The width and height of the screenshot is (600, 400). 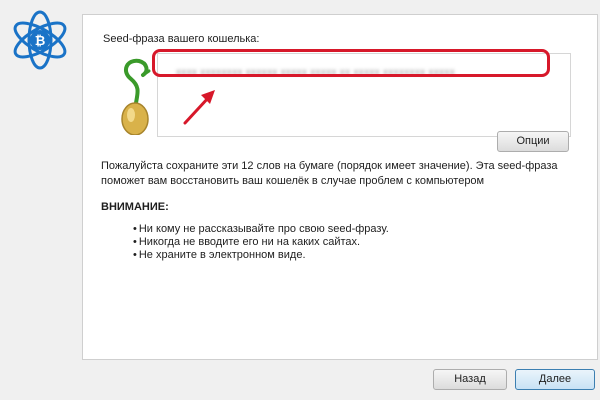 I want to click on back-button: Назад, so click(x=470, y=379).